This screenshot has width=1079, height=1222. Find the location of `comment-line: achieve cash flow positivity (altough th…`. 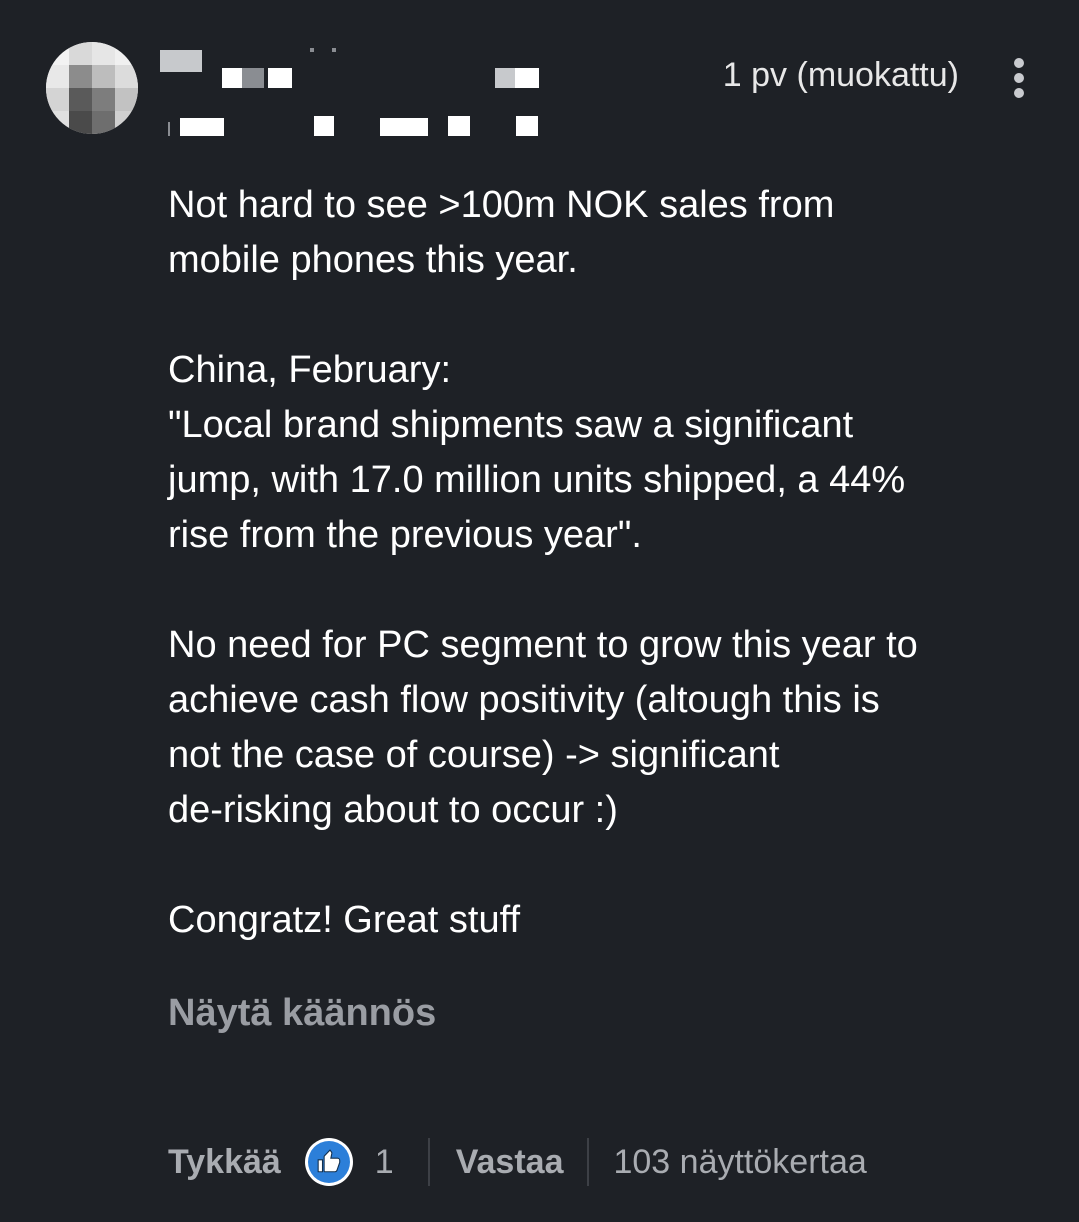

comment-line: achieve cash flow positivity (altough th… is located at coordinates (524, 700).